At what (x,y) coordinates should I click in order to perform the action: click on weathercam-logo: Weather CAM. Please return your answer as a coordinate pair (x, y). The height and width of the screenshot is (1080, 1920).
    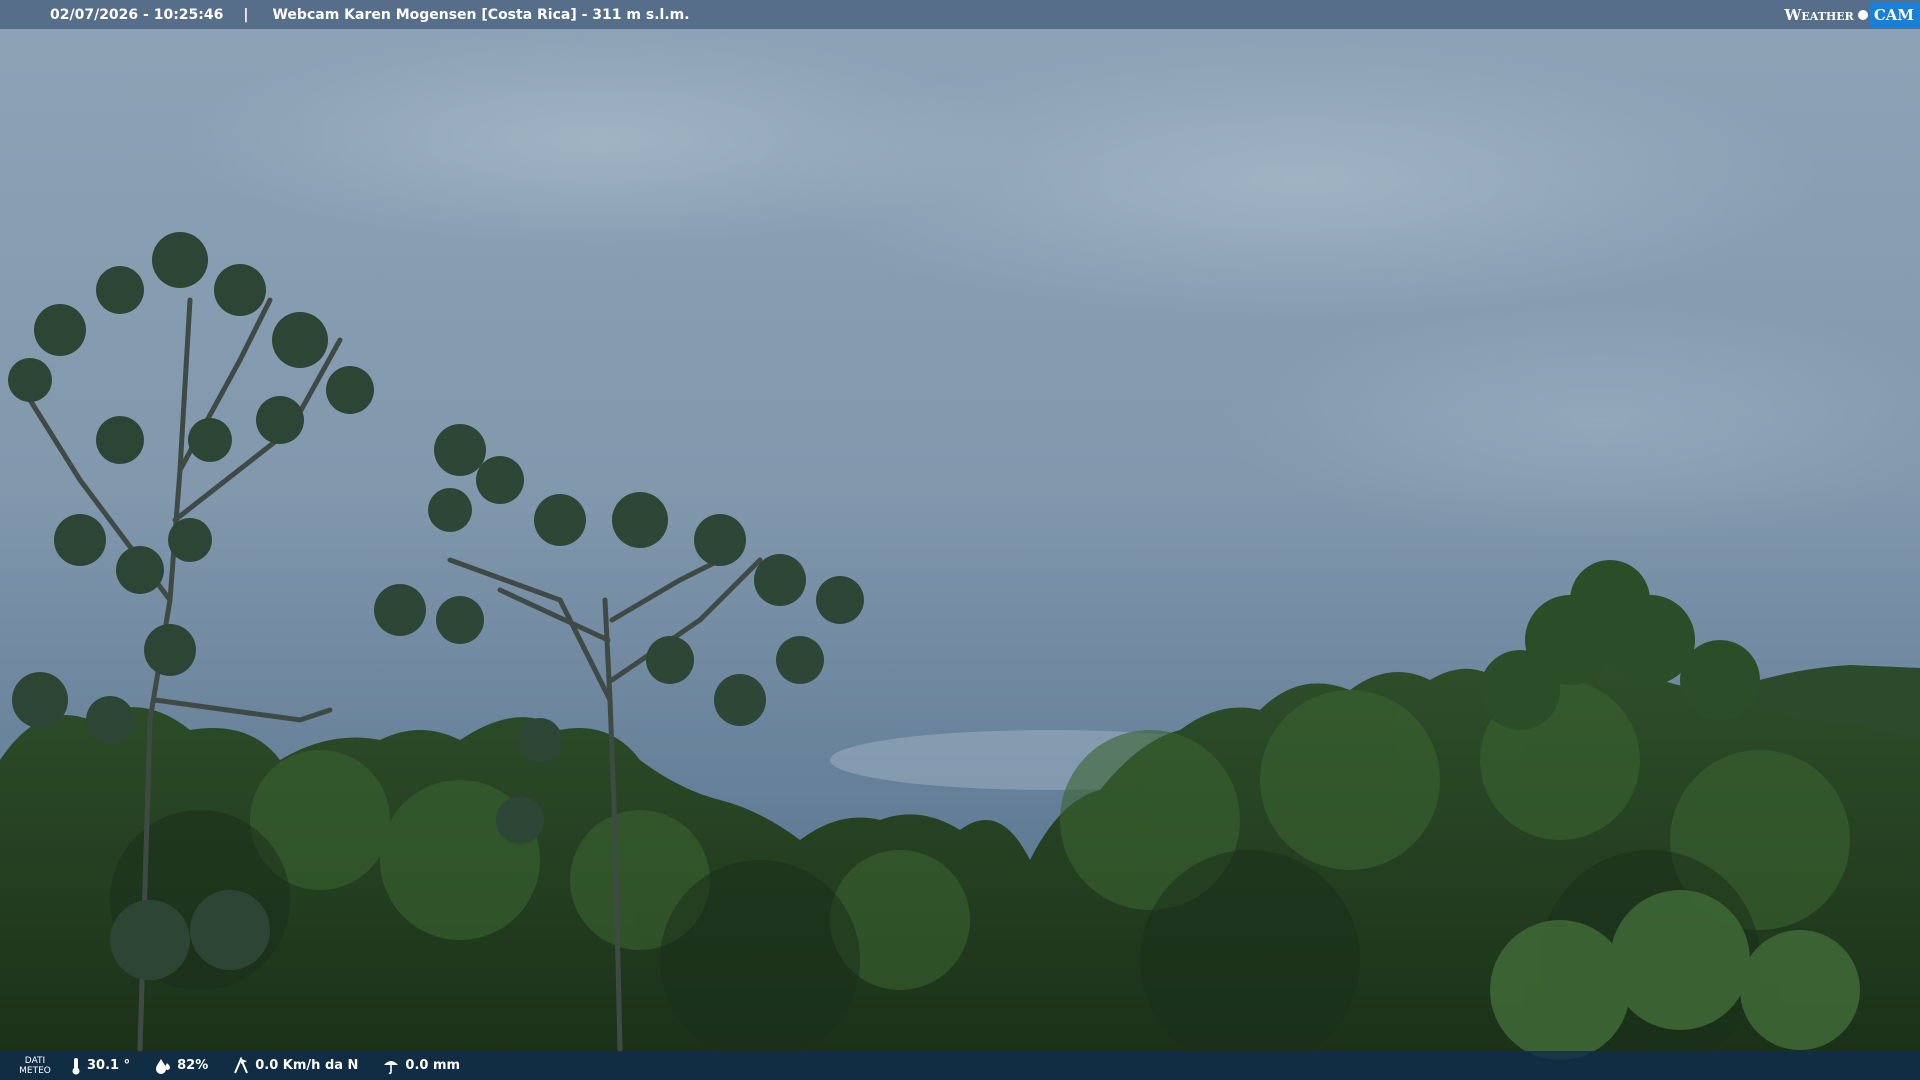
    Looking at the image, I should click on (1849, 14).